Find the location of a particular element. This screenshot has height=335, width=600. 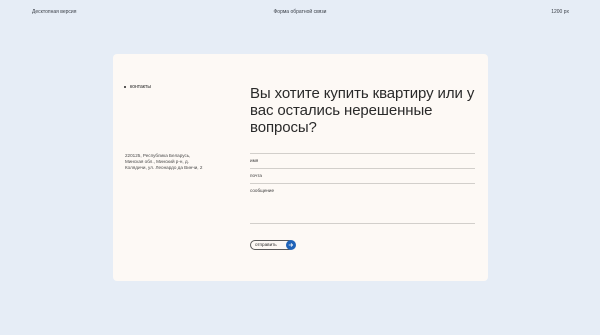

name-field: имя is located at coordinates (362, 160).